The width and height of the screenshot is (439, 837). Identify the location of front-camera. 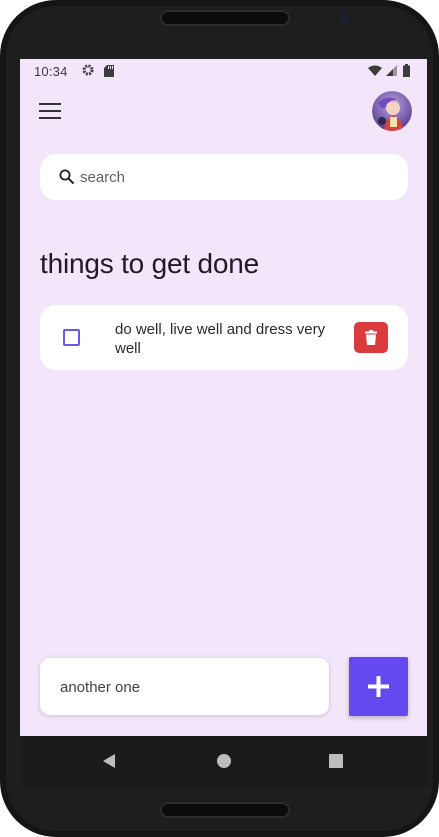
(345, 18).